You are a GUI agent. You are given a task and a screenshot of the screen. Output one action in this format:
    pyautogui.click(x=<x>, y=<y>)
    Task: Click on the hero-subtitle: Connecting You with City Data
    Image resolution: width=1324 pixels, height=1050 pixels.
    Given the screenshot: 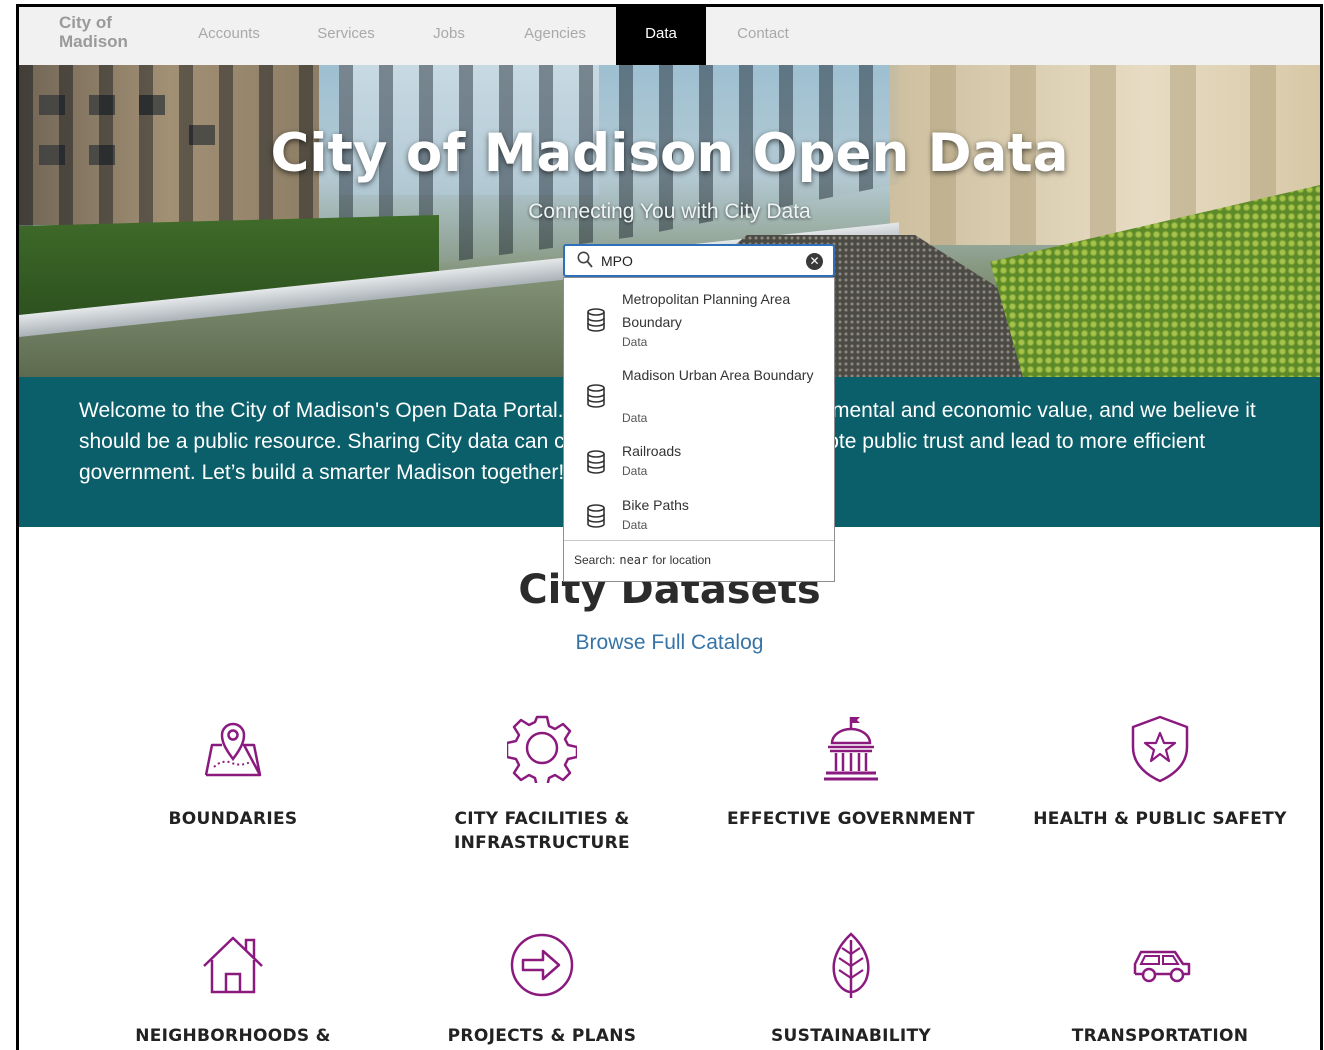 What is the action you would take?
    pyautogui.click(x=669, y=211)
    